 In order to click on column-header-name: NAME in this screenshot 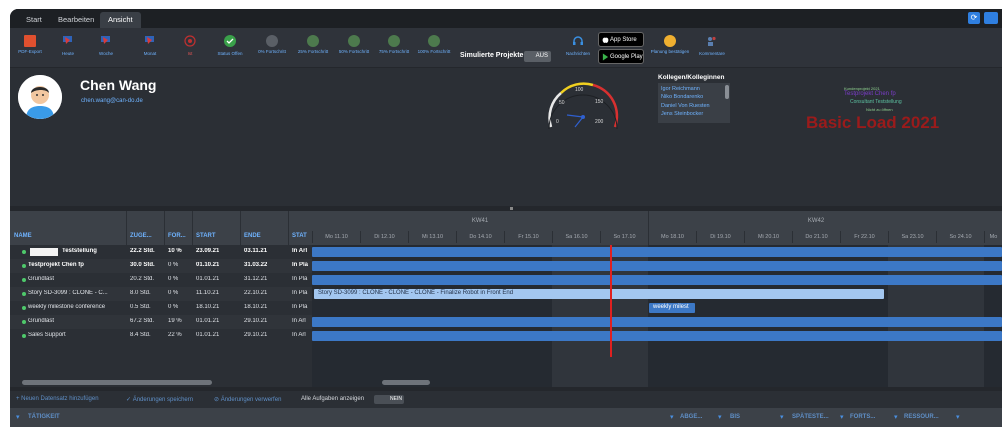, I will do `click(23, 236)`.